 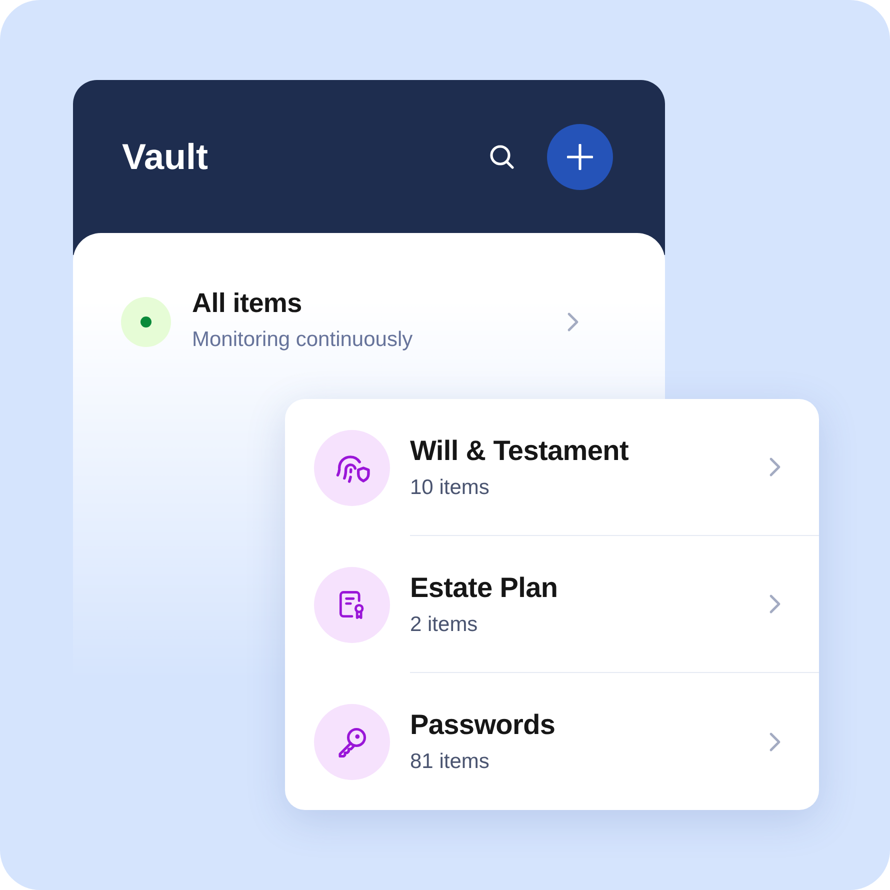 I want to click on item-count: 2 items, so click(x=444, y=625).